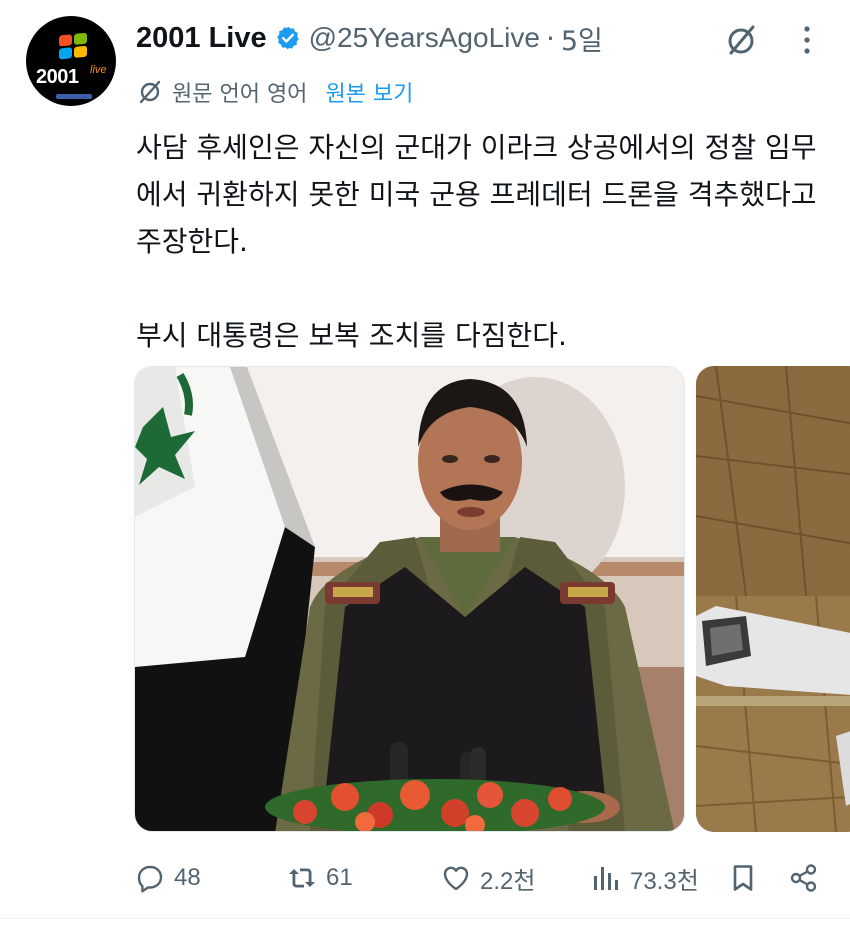 The image size is (850, 925). Describe the element at coordinates (287, 38) in the screenshot. I see `verified-badge-icon` at that location.